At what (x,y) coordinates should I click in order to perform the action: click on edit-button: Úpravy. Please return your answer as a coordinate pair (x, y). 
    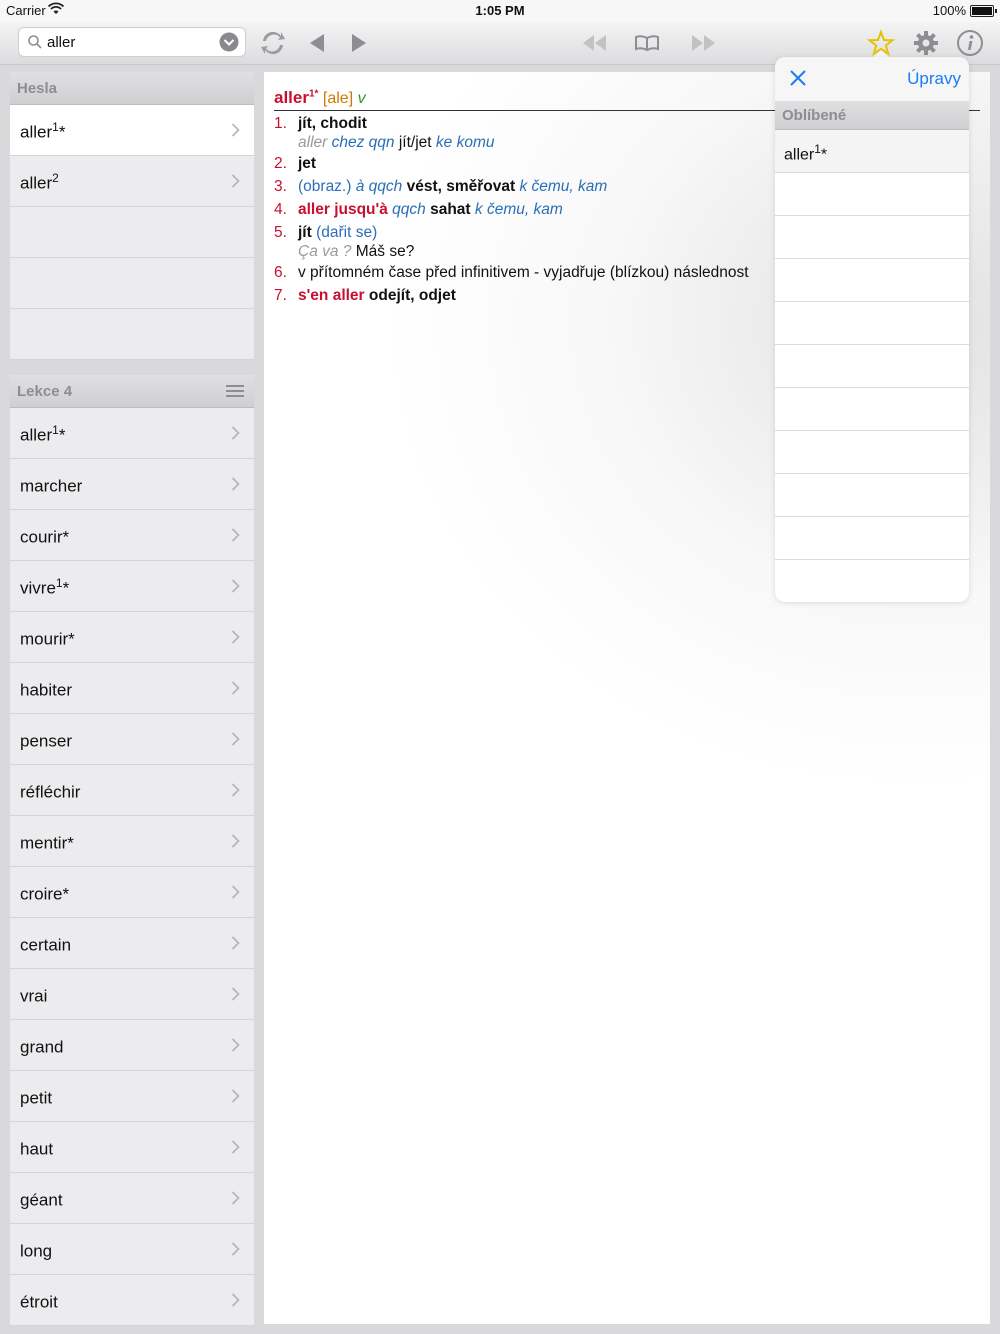
    Looking at the image, I should click on (934, 79).